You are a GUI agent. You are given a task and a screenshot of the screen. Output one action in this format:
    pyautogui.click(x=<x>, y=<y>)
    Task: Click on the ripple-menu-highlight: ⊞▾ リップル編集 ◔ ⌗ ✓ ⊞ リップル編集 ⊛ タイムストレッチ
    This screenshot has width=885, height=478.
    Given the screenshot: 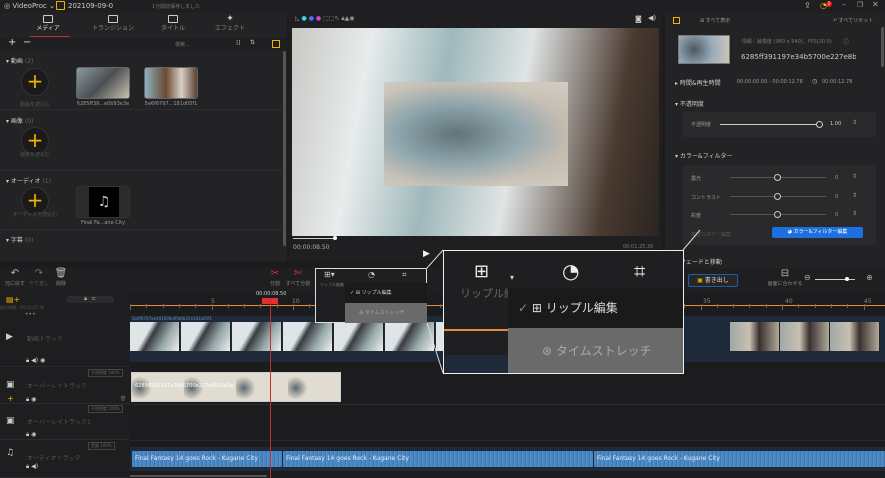 What is the action you would take?
    pyautogui.click(x=371, y=295)
    